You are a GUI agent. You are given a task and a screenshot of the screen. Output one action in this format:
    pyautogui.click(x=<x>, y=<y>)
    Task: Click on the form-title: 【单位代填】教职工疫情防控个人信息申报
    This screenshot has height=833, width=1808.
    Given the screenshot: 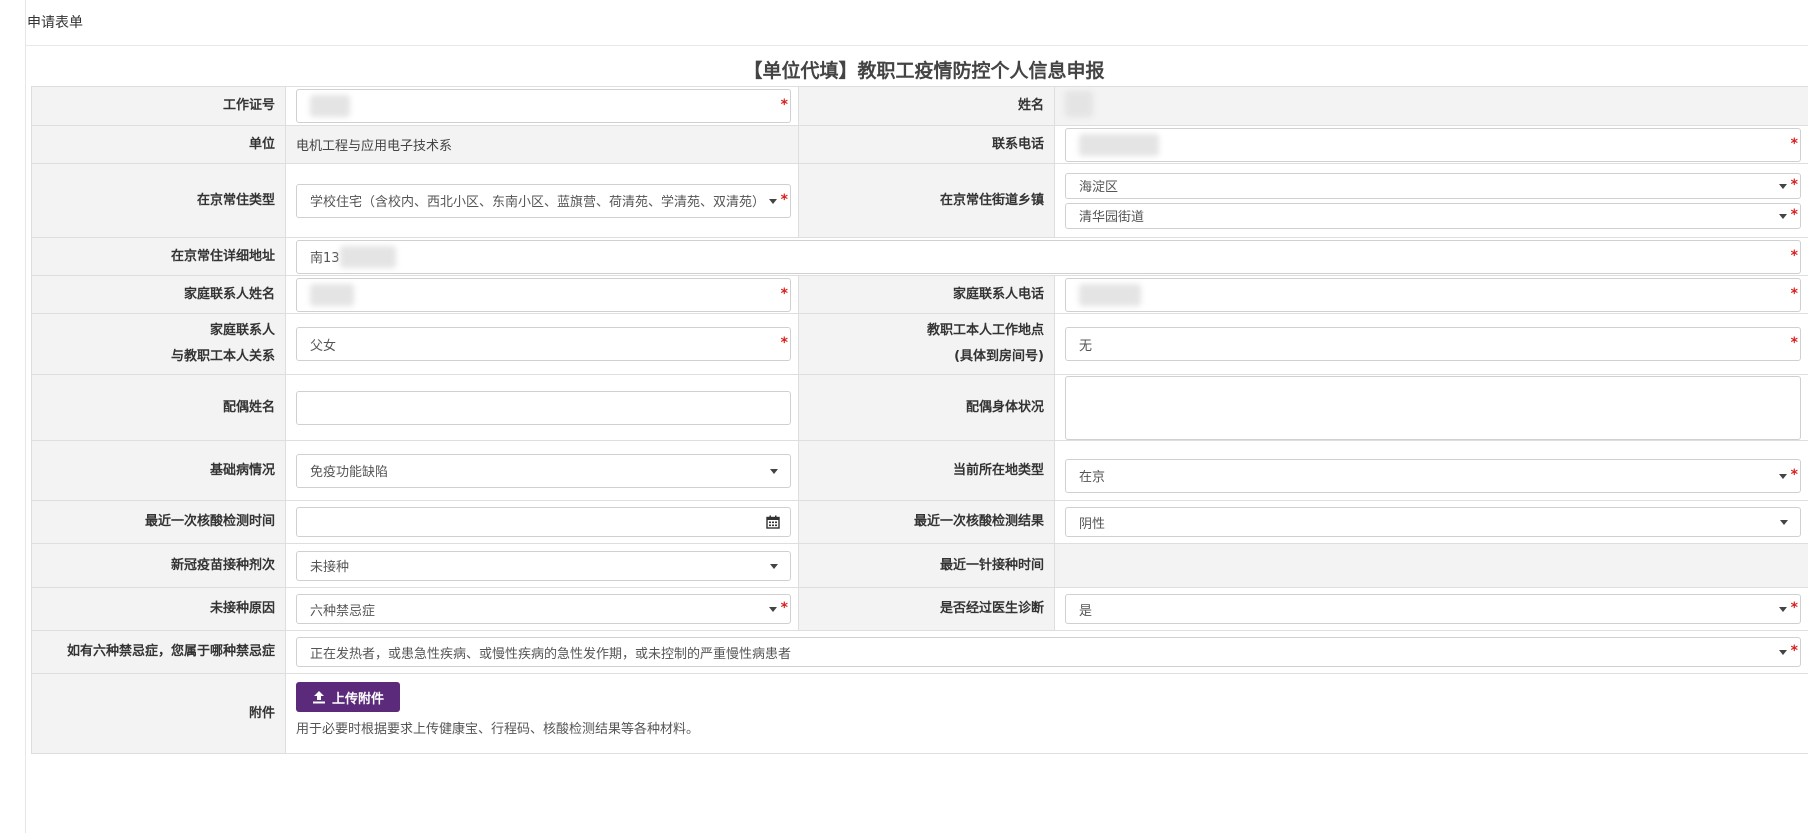 What is the action you would take?
    pyautogui.click(x=924, y=71)
    